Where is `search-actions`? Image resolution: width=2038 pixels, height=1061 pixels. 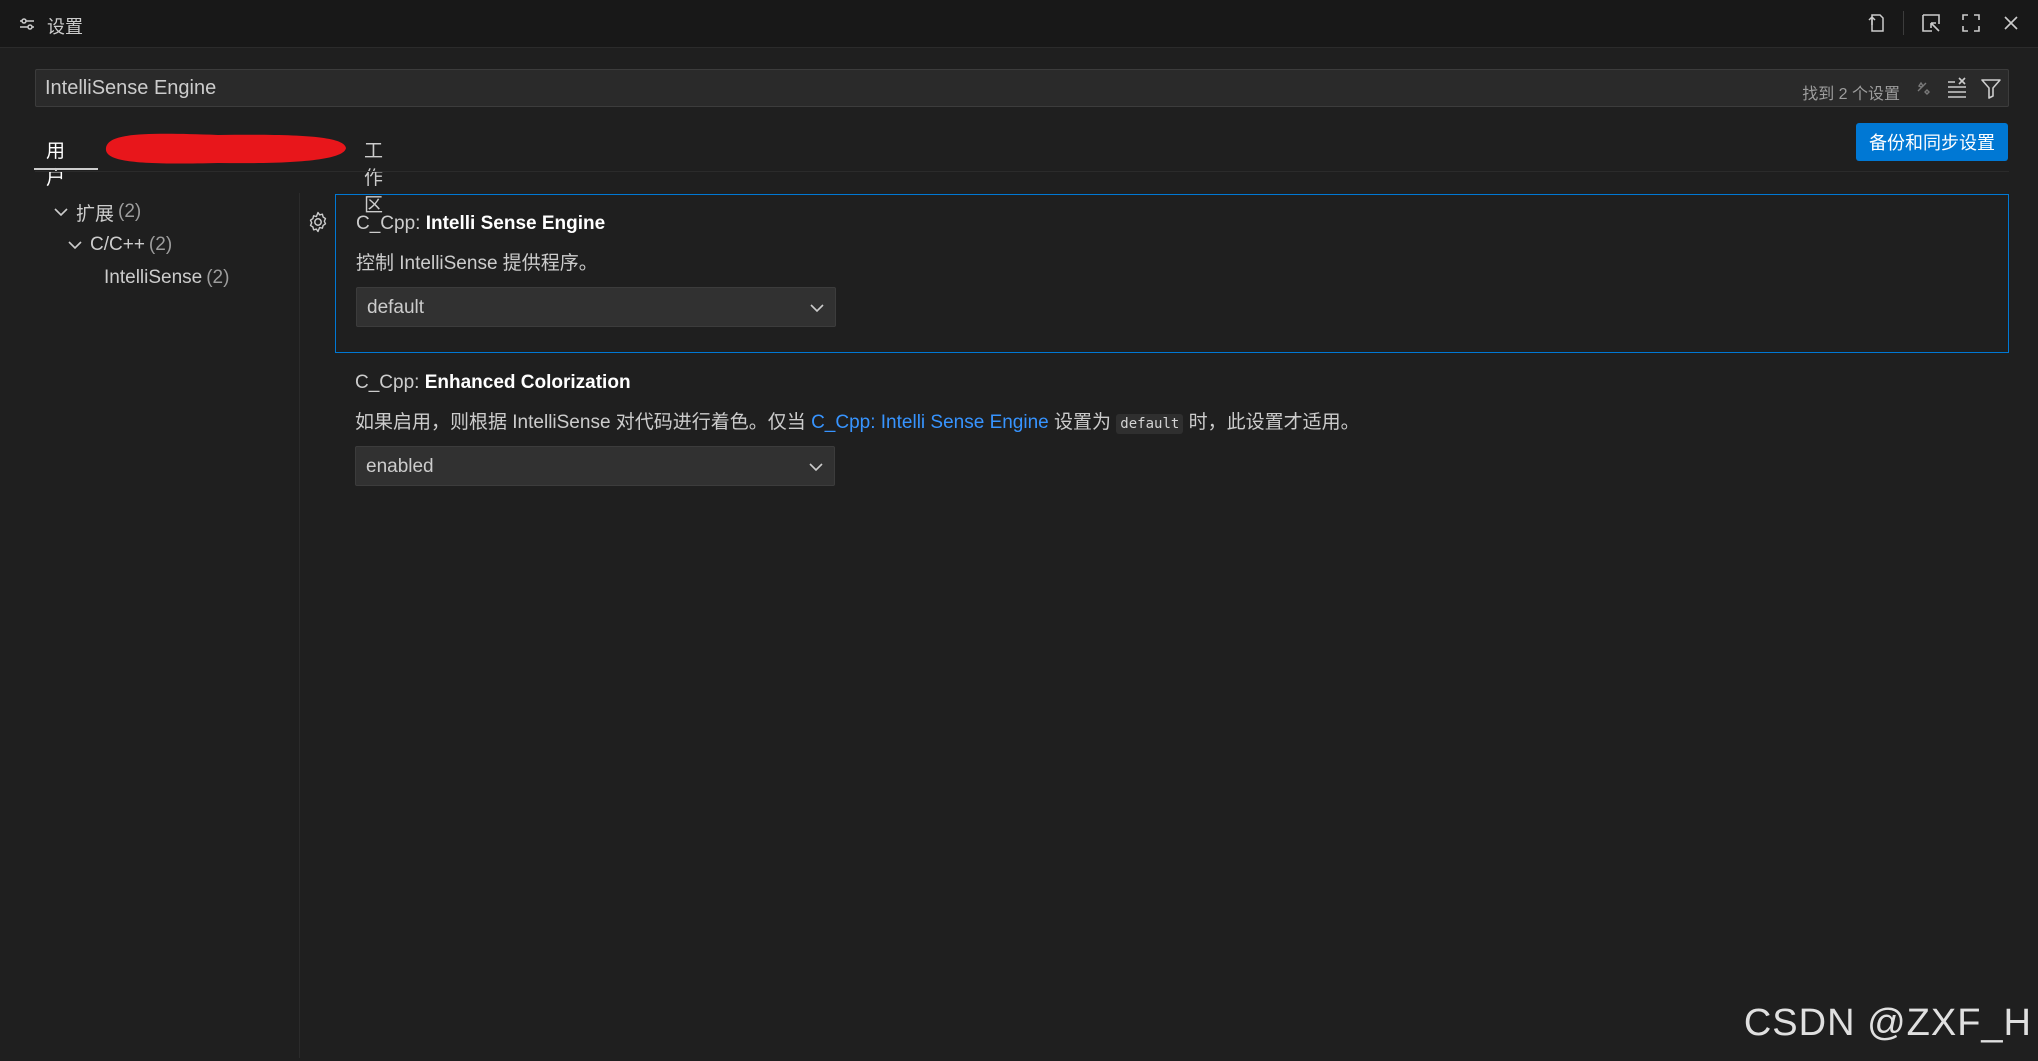 search-actions is located at coordinates (1957, 88).